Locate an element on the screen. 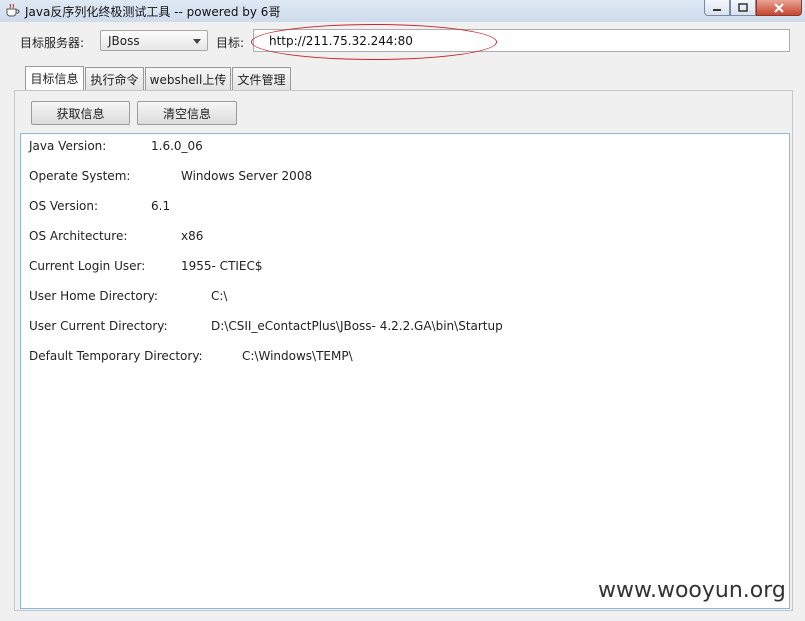 This screenshot has height=621, width=805. tab-file-manager: 文件管理 is located at coordinates (261, 78).